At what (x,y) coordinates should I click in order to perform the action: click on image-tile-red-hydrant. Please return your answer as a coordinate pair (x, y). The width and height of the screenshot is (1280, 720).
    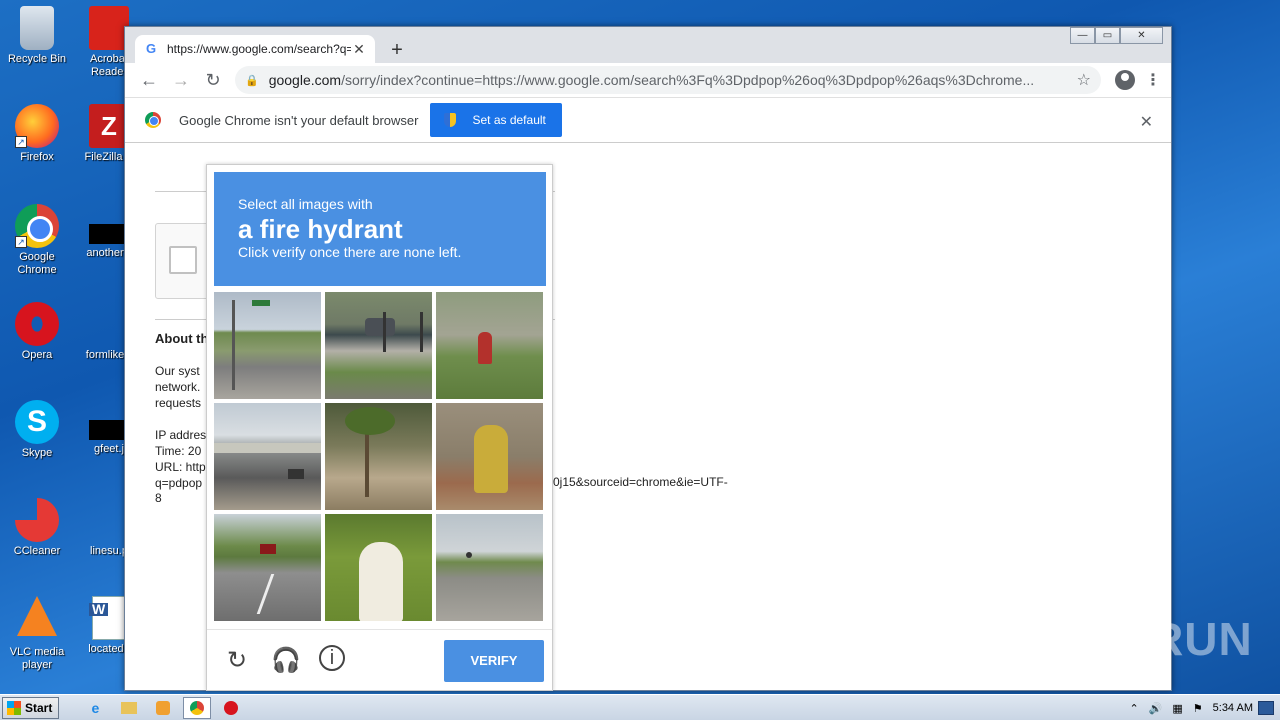
    Looking at the image, I should click on (489, 345).